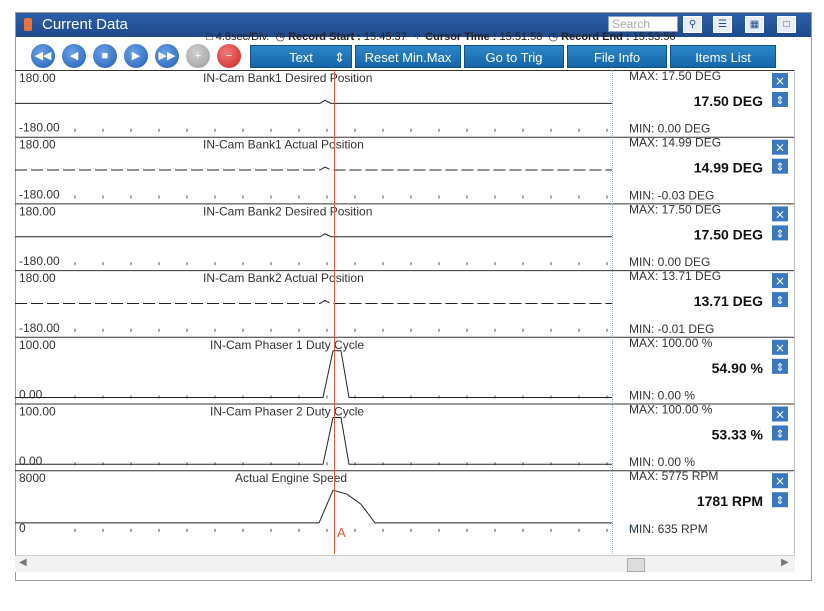 The width and height of the screenshot is (824, 611). What do you see at coordinates (668, 529) in the screenshot?
I see `min-readout: MIN: 635 RPM` at bounding box center [668, 529].